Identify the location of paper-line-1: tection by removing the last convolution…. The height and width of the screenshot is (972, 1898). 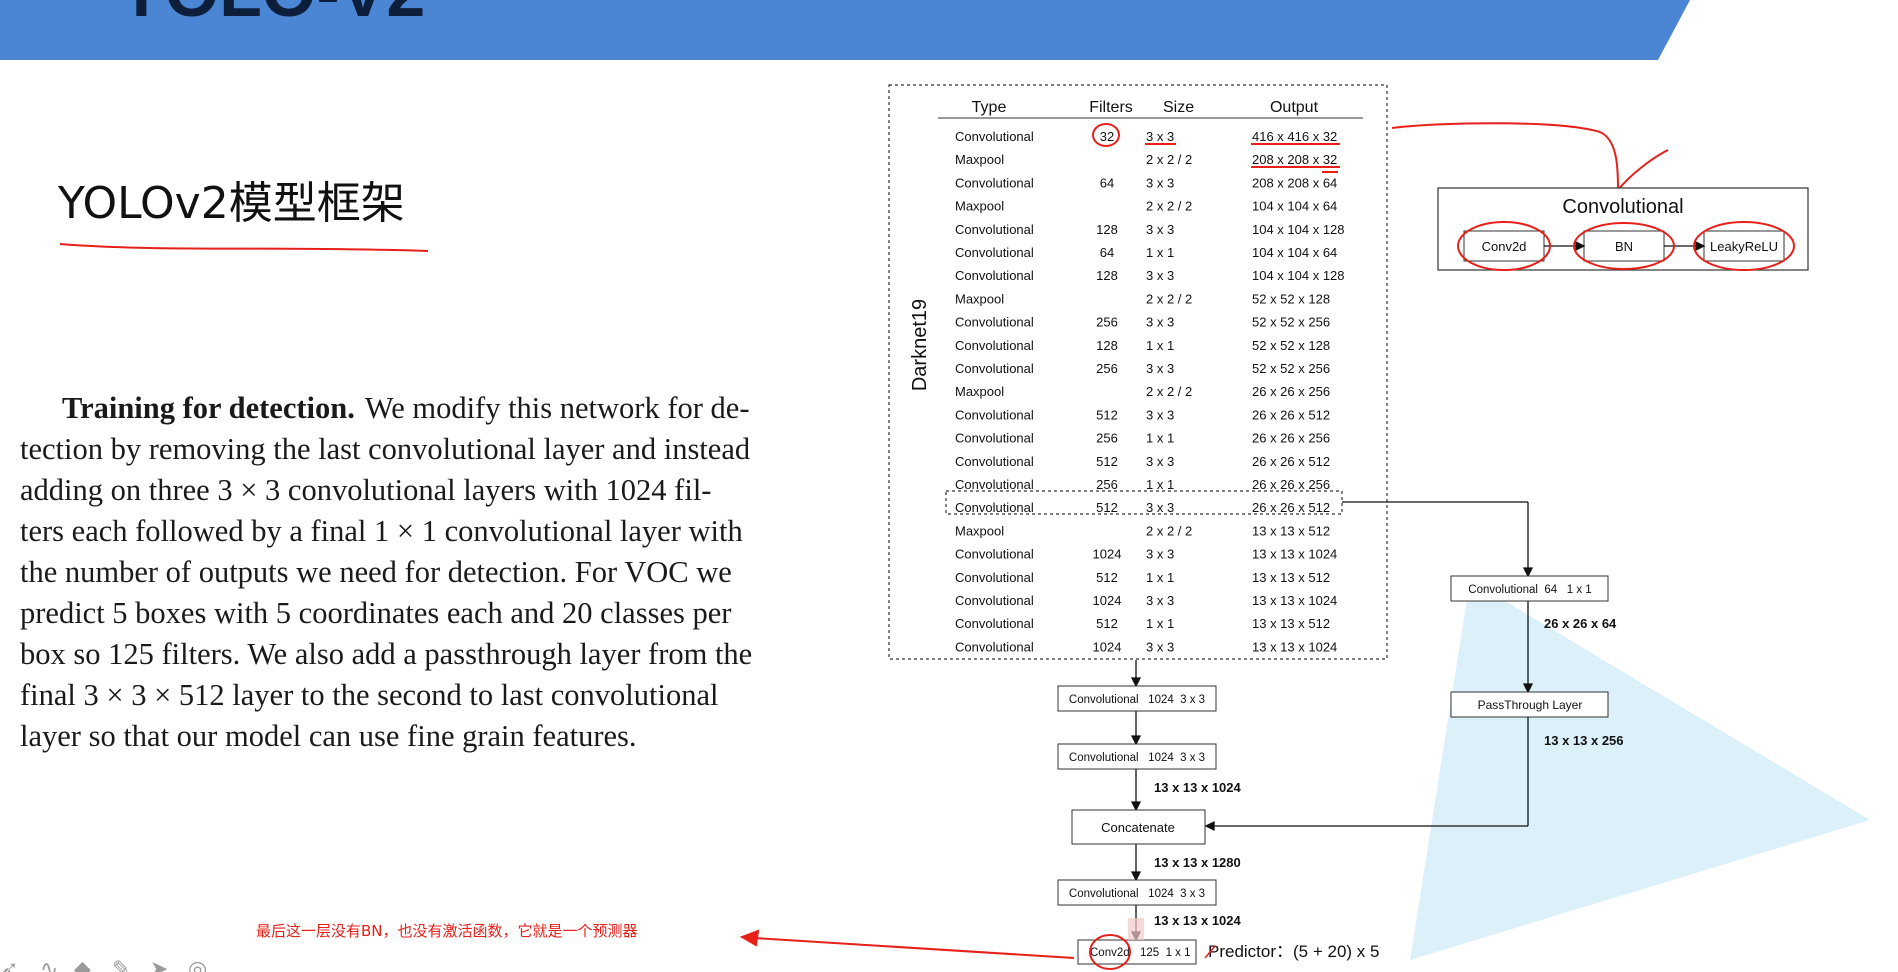
(385, 449).